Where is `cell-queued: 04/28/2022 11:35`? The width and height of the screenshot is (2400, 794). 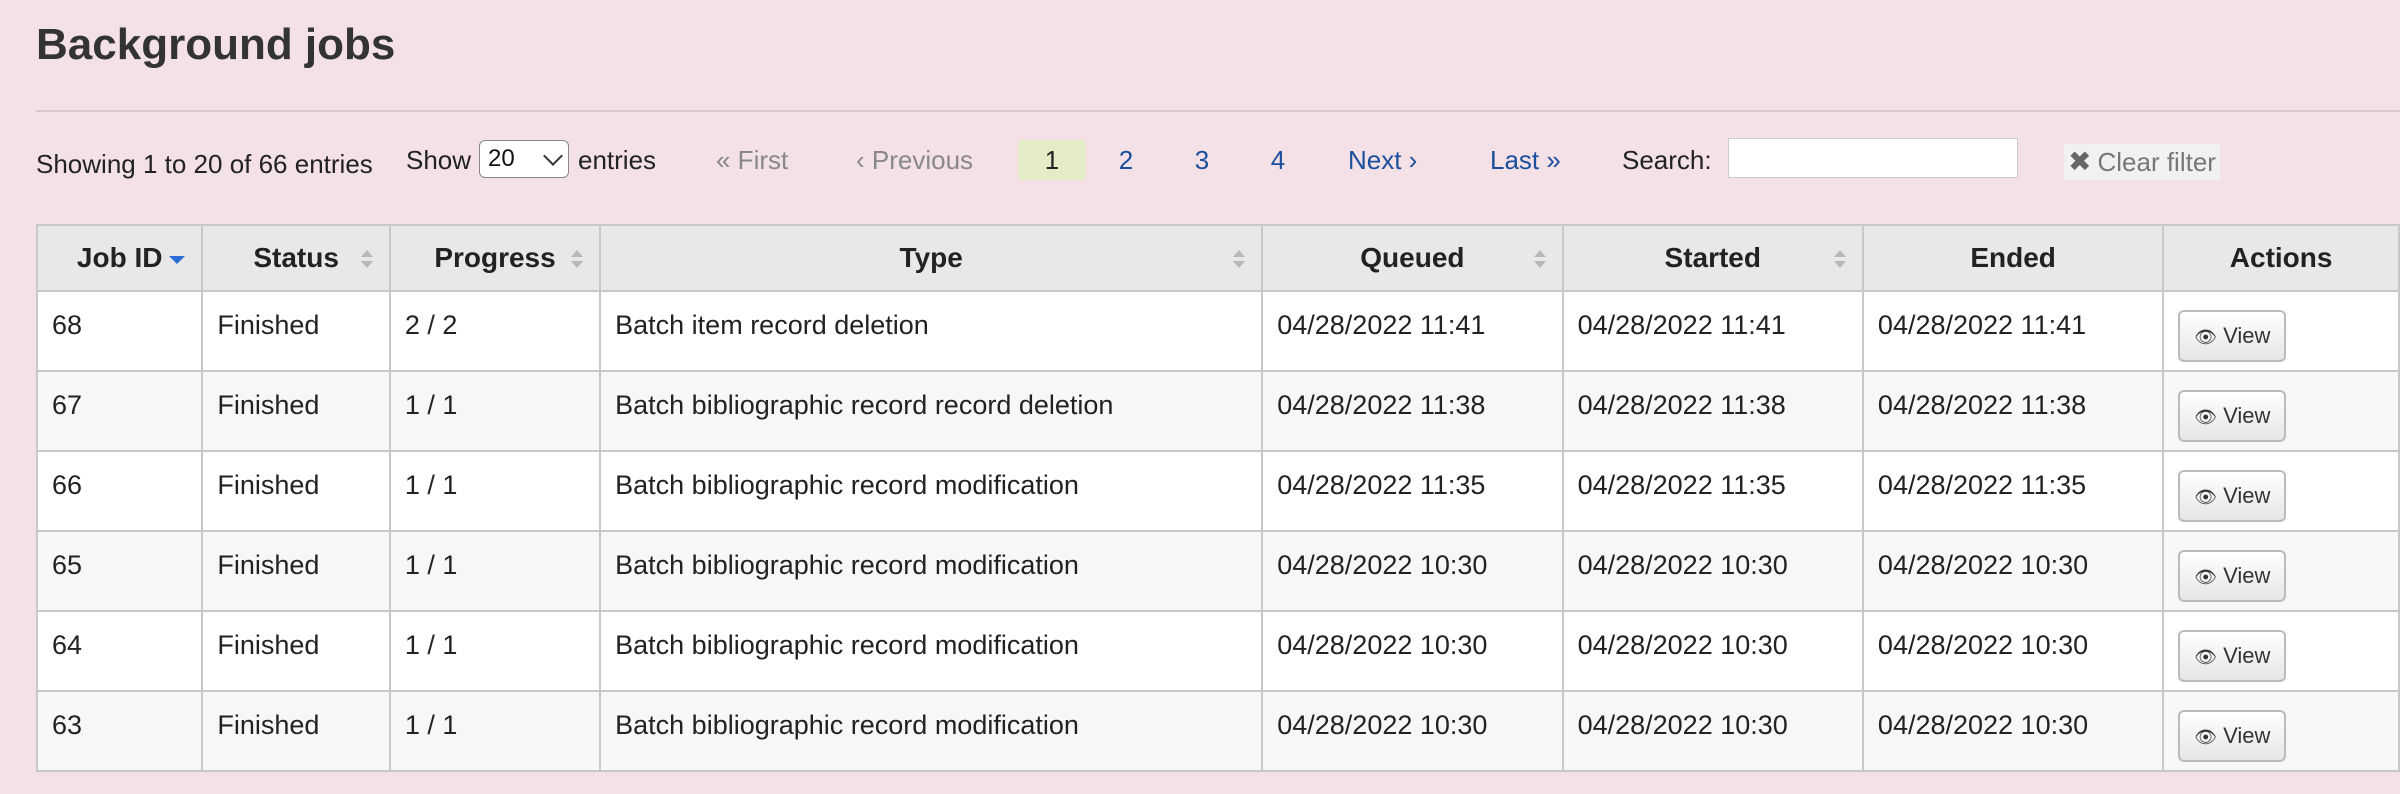
cell-queued: 04/28/2022 11:35 is located at coordinates (1412, 491).